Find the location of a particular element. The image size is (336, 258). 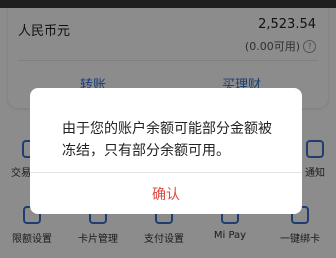

dialog-divider is located at coordinates (166, 172).